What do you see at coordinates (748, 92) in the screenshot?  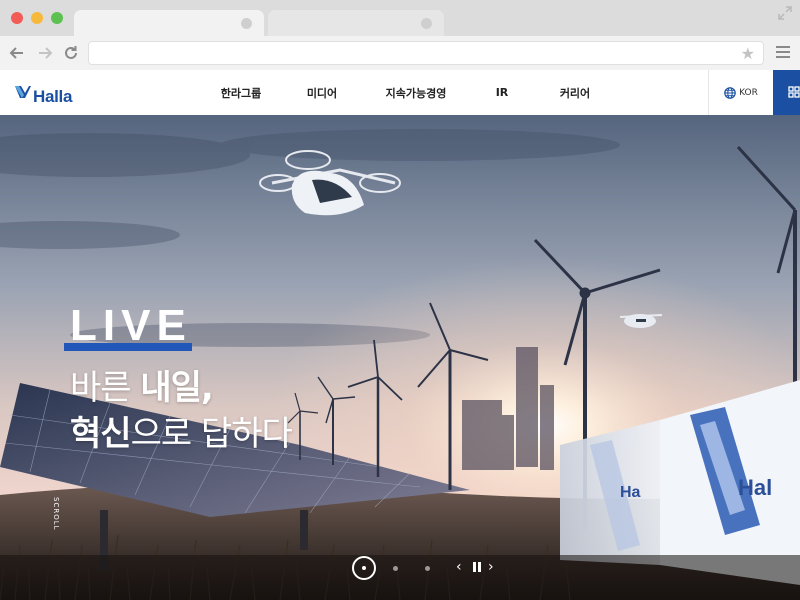 I see `language-label: KOR` at bounding box center [748, 92].